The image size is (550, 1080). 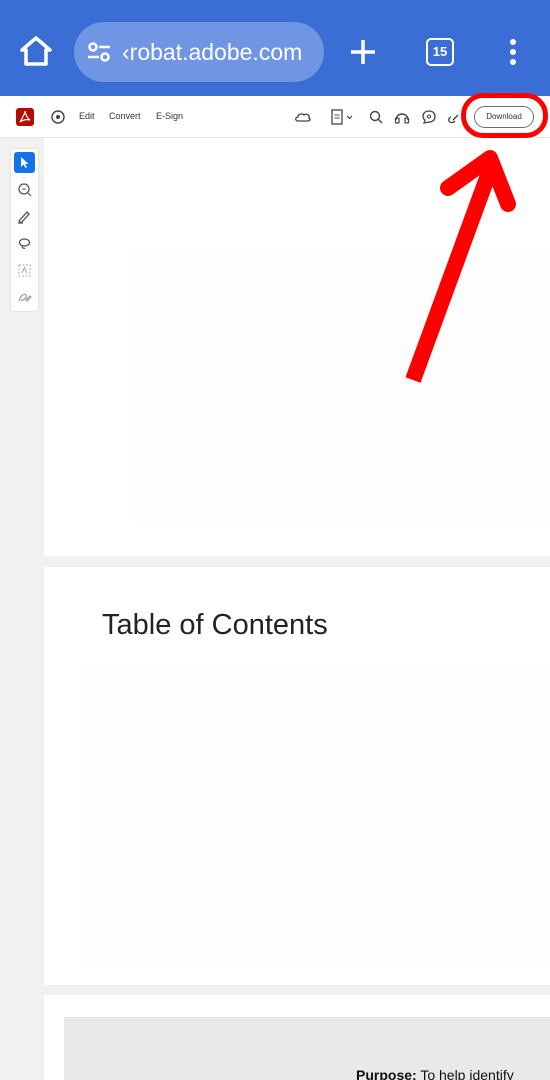 I want to click on pdf-page-3: Purpose: To help identify, so click(x=297, y=1037).